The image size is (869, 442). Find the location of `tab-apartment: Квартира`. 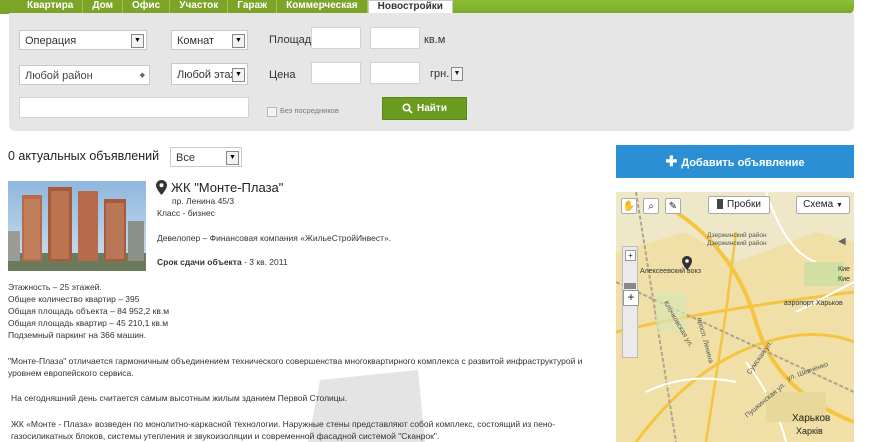

tab-apartment: Квартира is located at coordinates (51, 6).